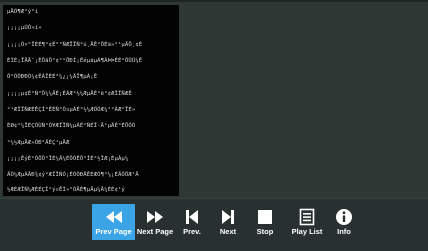 The width and height of the screenshot is (428, 251). Describe the element at coordinates (52, 77) in the screenshot. I see `text-line: Ö°ÕÕÐÐÒ¼¢ÉÀÏÉÉ°¼¿¡¼ÄÏ¶µÀ¡Ê` at that location.